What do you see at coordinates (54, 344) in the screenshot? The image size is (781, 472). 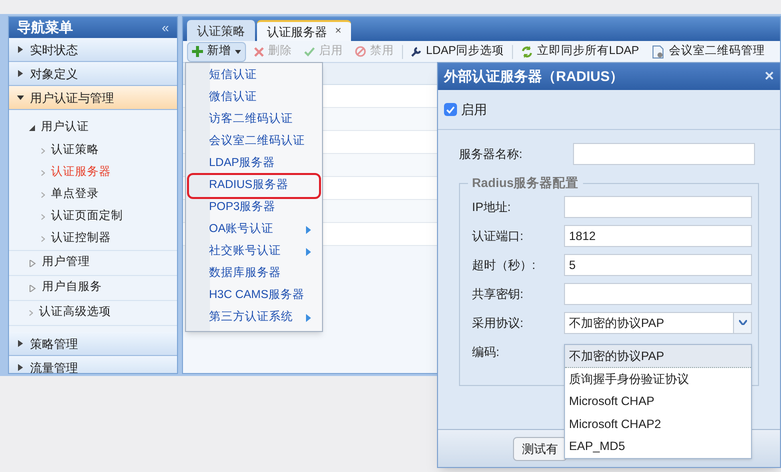 I see `nav-section-label: 策略管理` at bounding box center [54, 344].